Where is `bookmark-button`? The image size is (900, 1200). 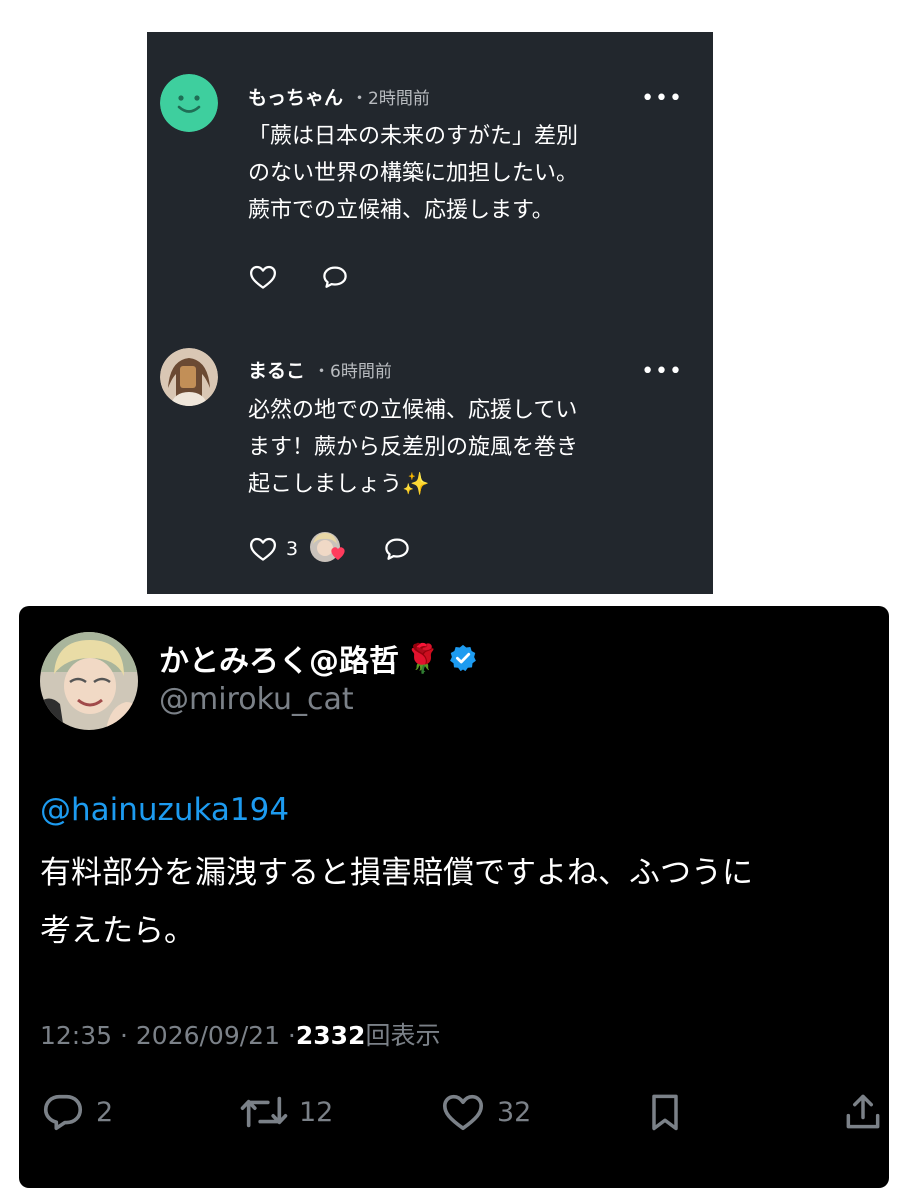 bookmark-button is located at coordinates (665, 1112).